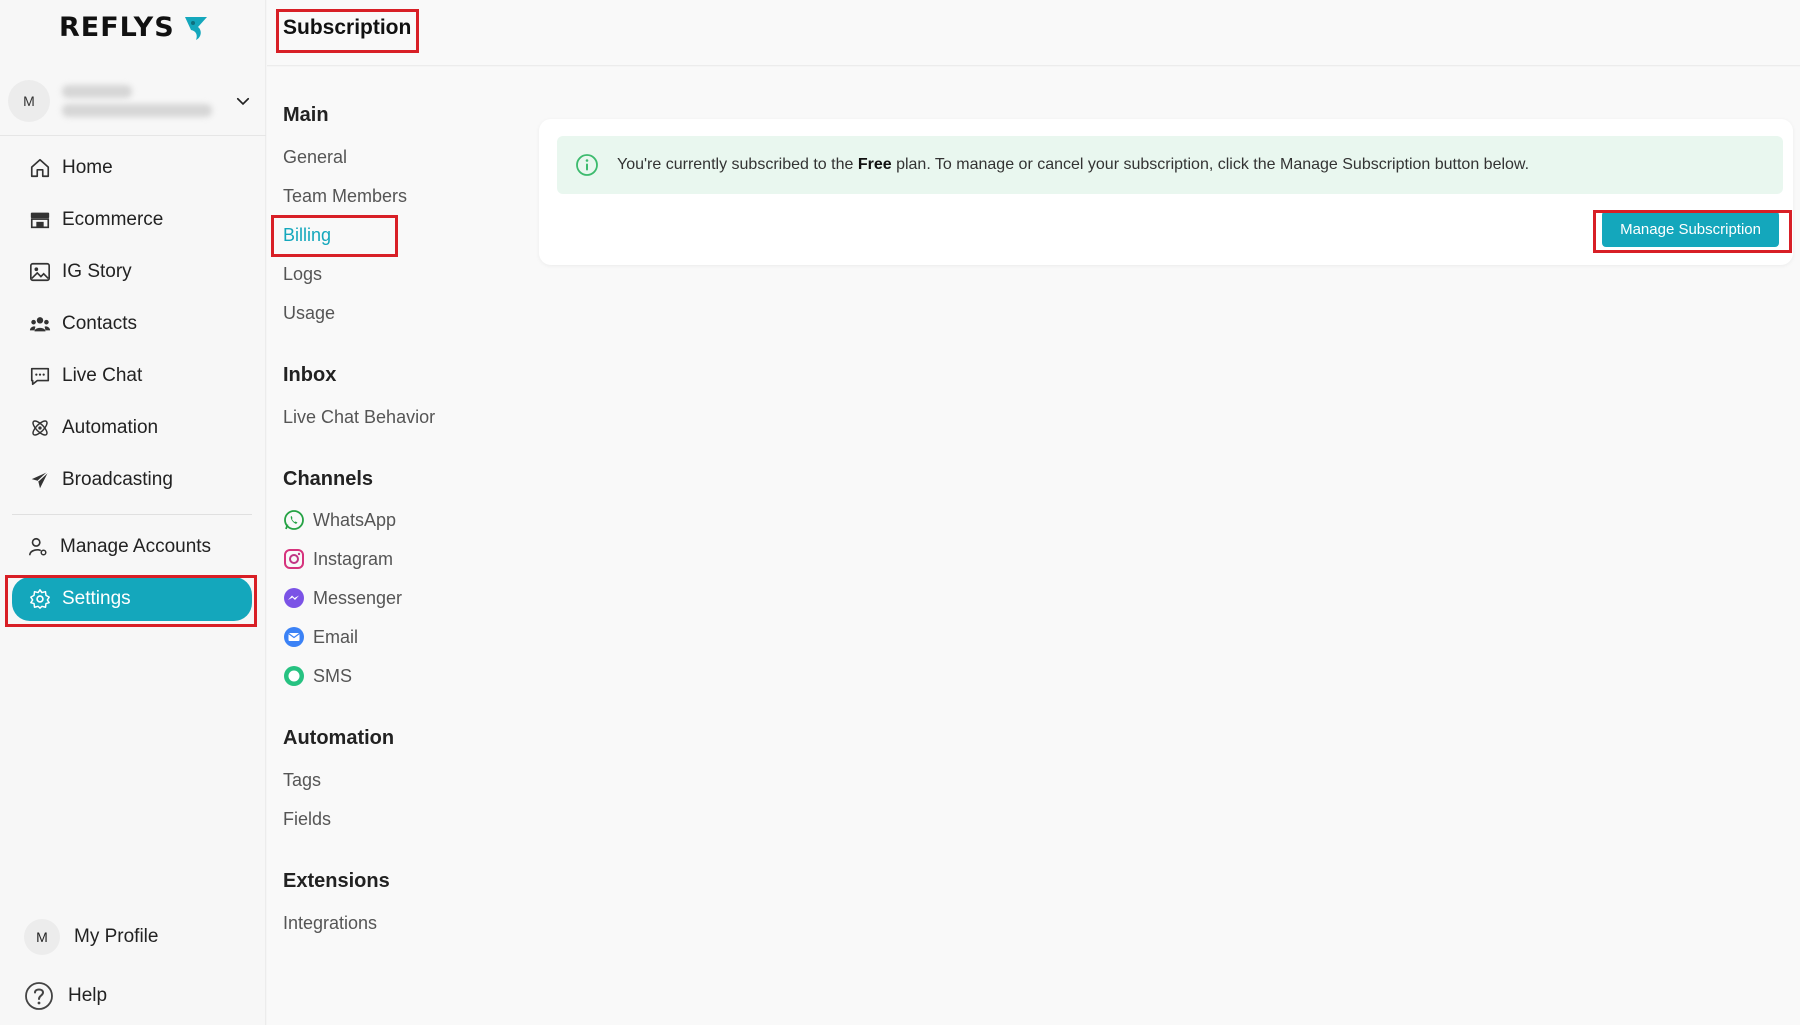 The width and height of the screenshot is (1800, 1025). What do you see at coordinates (96, 598) in the screenshot?
I see `sidebar-item-label: Settings` at bounding box center [96, 598].